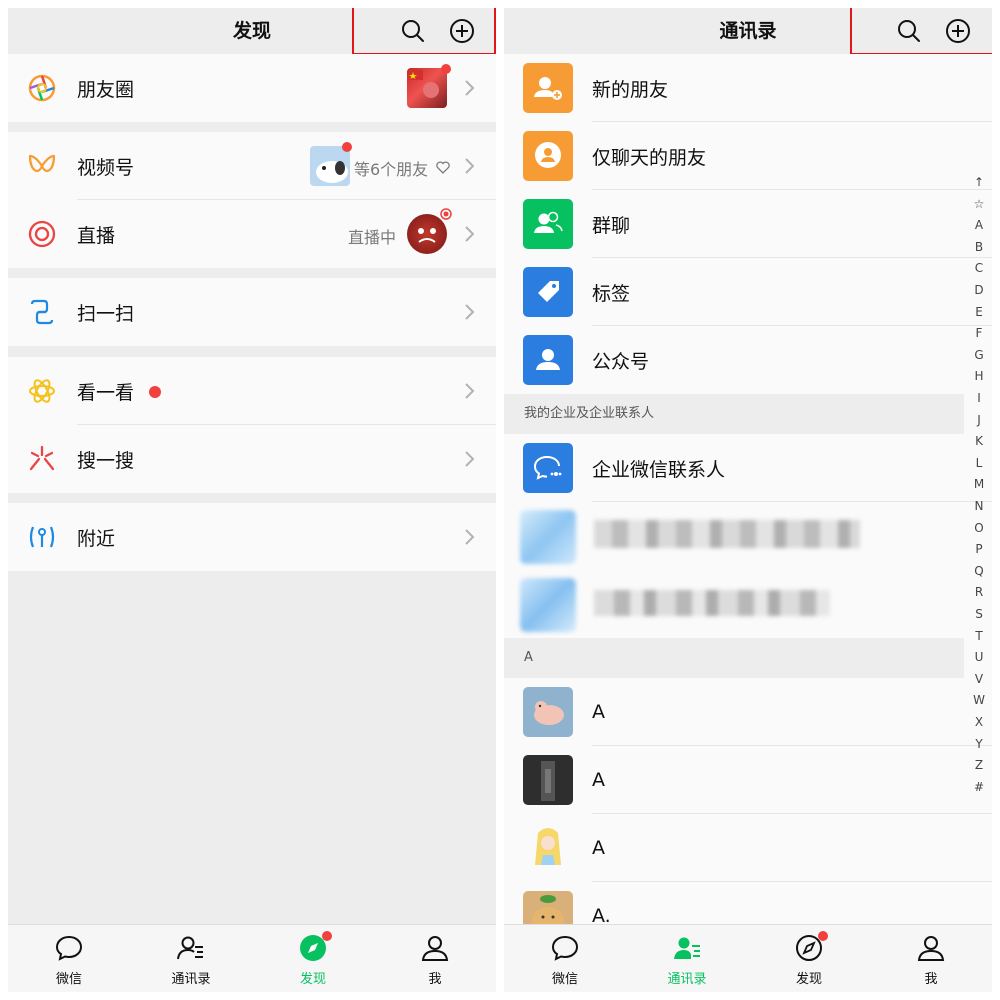 This screenshot has height=1000, width=1000. What do you see at coordinates (252, 537) in the screenshot?
I see `menu-item-nearby: 附近` at bounding box center [252, 537].